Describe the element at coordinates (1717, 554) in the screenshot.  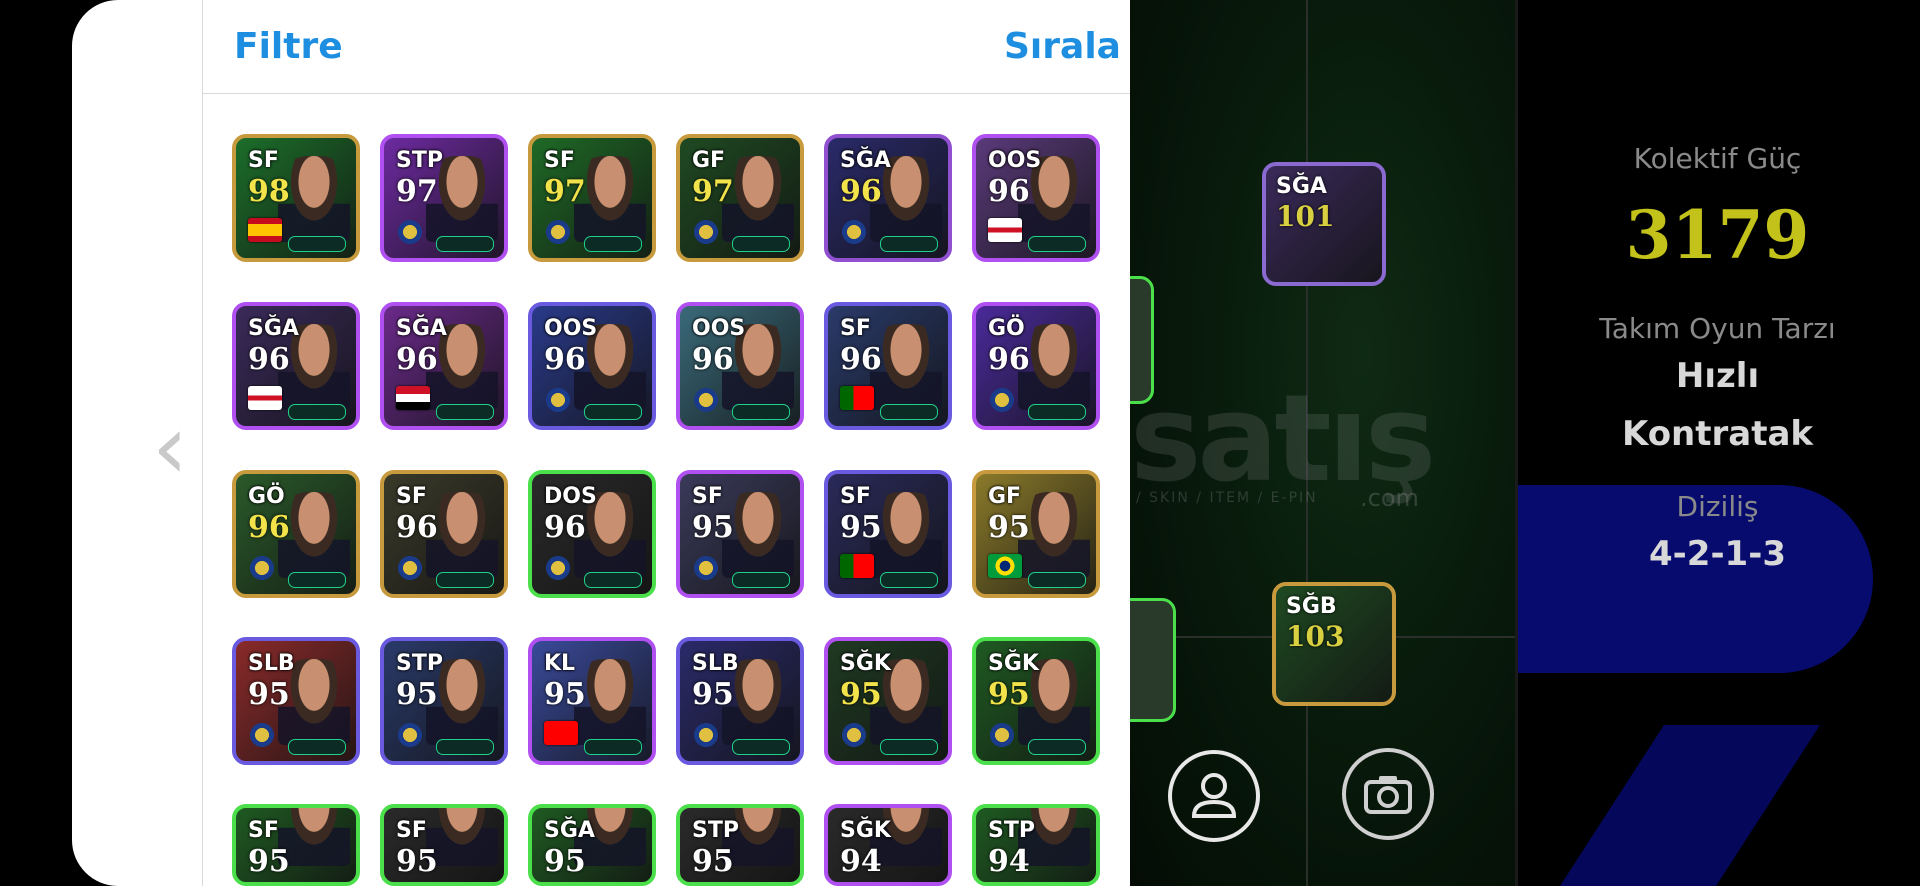
I see `formation-value: 4-2-1-3` at that location.